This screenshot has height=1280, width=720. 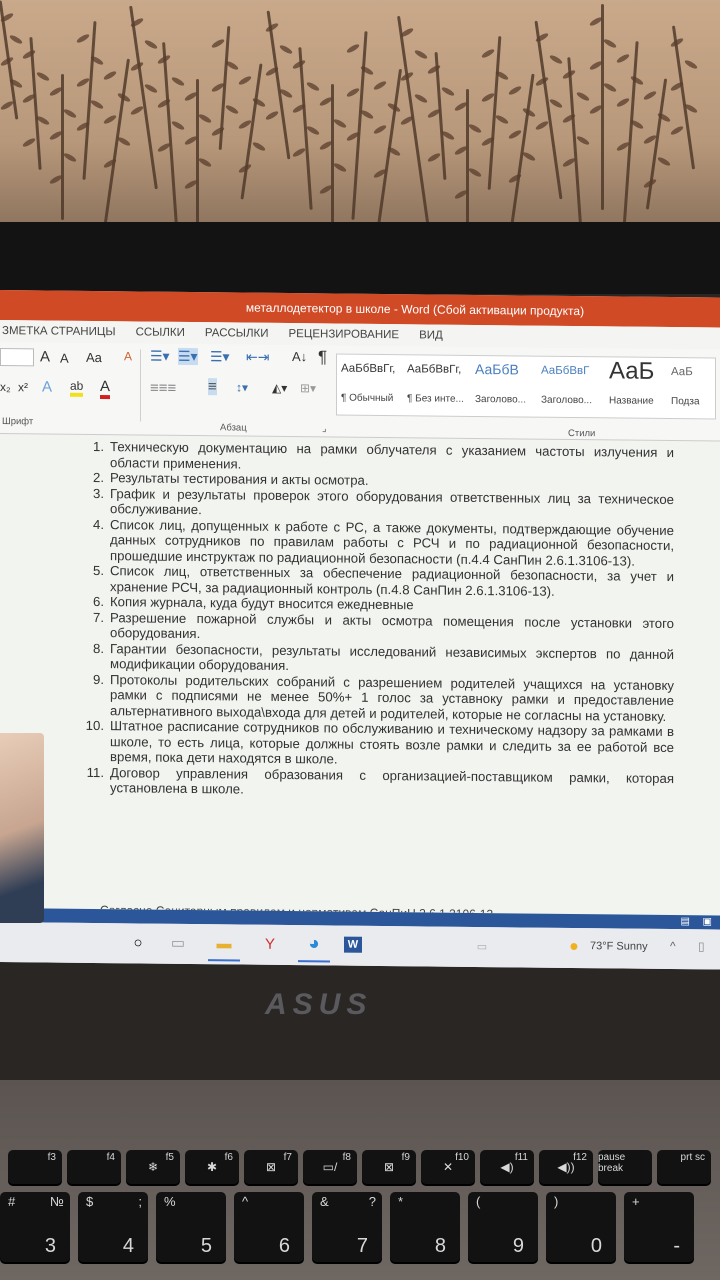 What do you see at coordinates (94, 725) in the screenshot?
I see `list-number: 10.` at bounding box center [94, 725].